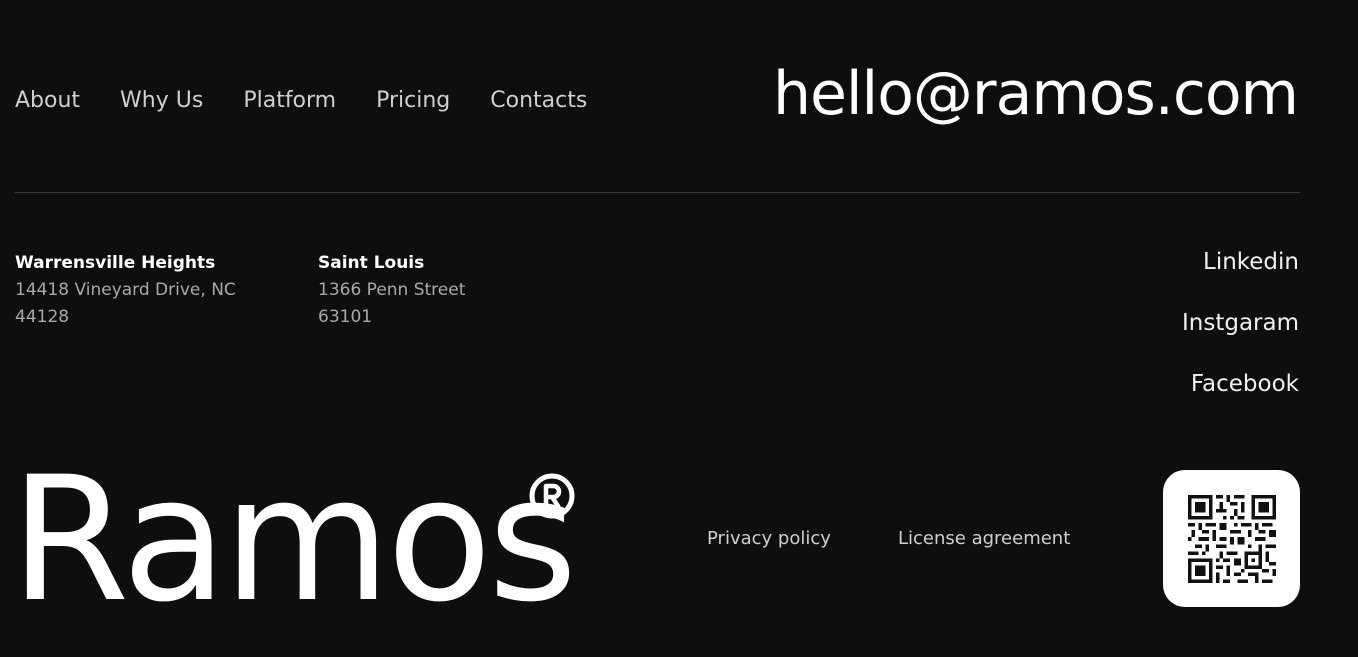 The width and height of the screenshot is (1358, 657). Describe the element at coordinates (115, 263) in the screenshot. I see `address-city: Warrensville Heights` at that location.